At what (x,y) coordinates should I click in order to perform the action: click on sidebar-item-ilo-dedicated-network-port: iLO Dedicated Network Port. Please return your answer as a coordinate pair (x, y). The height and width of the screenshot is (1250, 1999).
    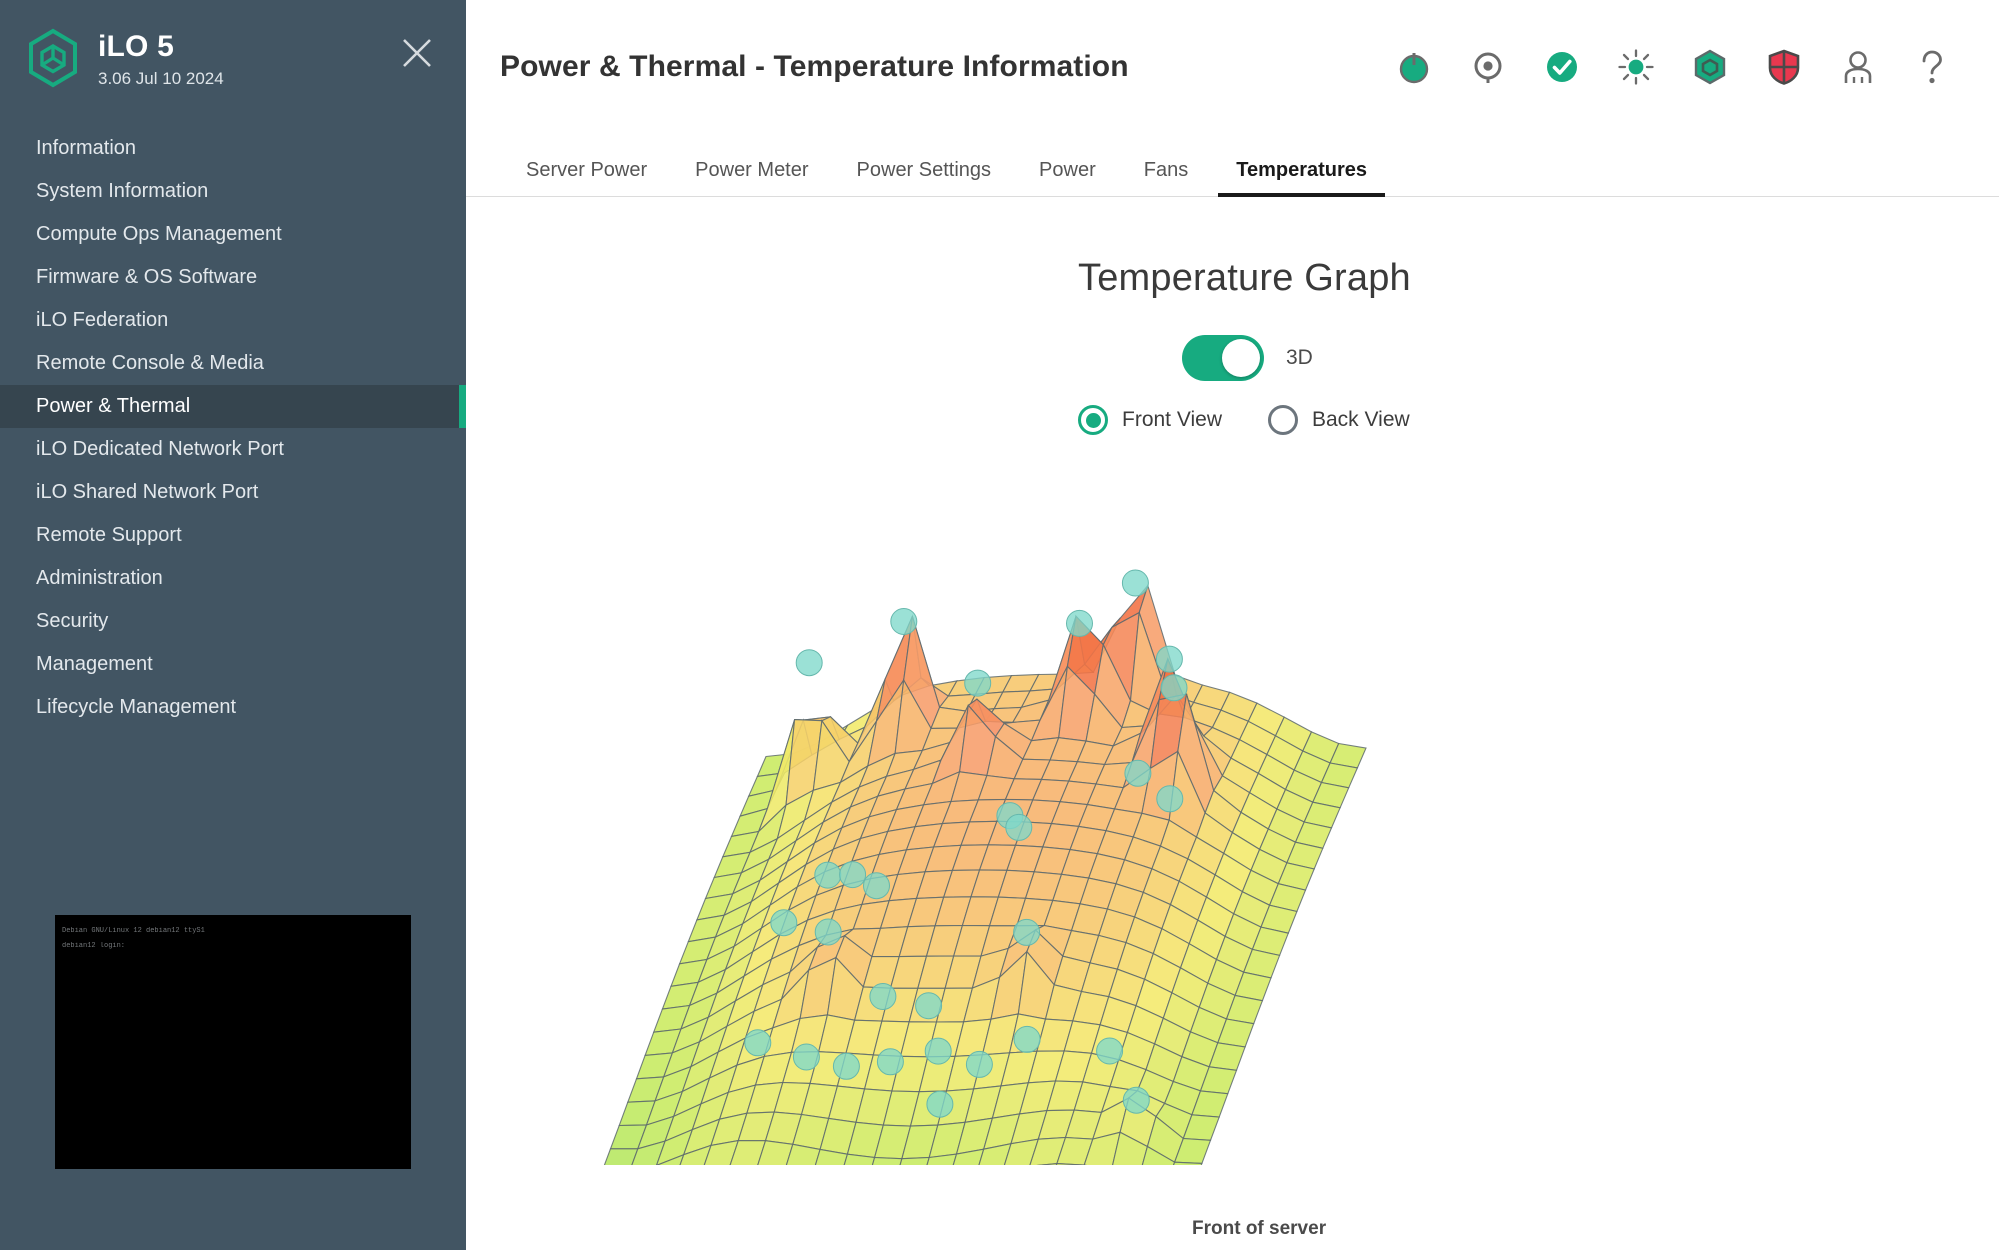
    Looking at the image, I should click on (233, 449).